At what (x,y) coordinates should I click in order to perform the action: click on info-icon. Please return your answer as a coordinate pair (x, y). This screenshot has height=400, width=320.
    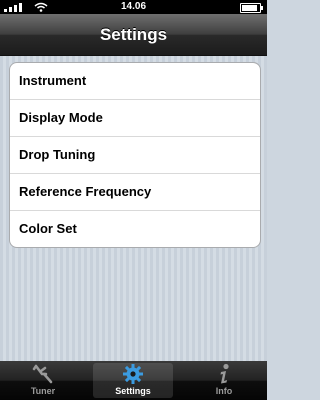
    Looking at the image, I should click on (224, 374).